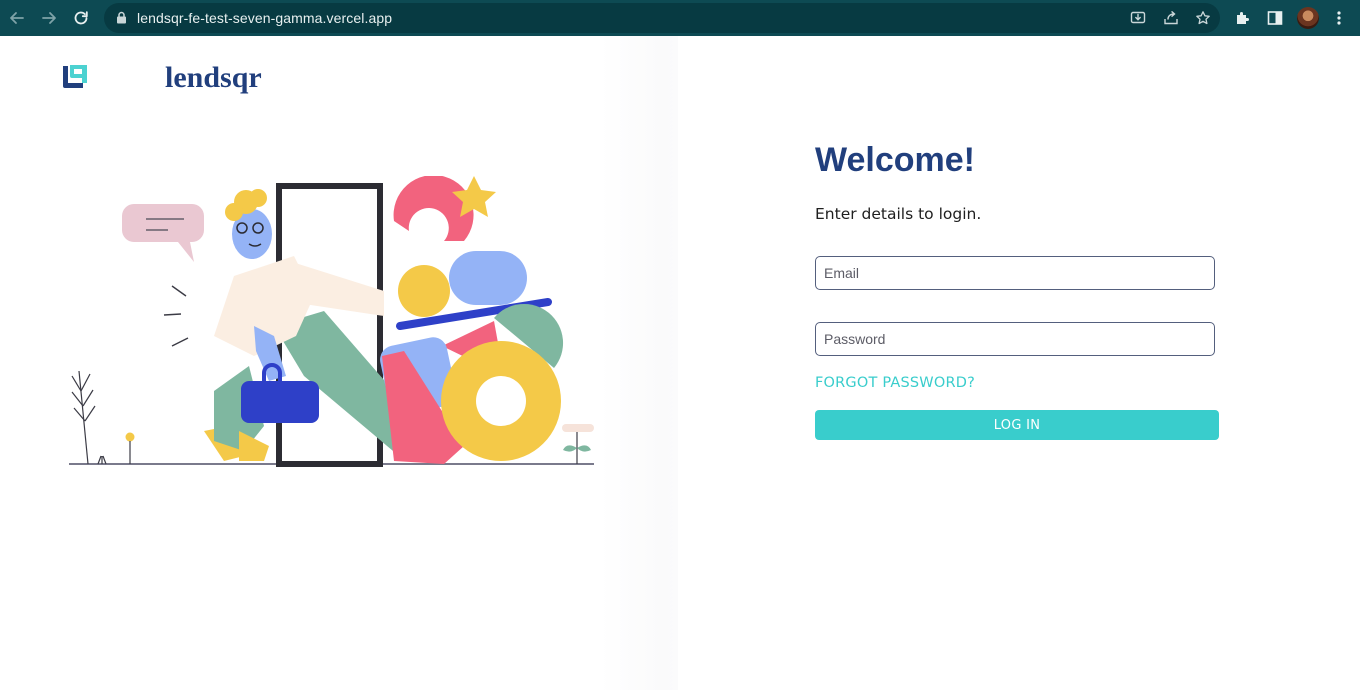 This screenshot has height=690, width=1360. What do you see at coordinates (1015, 273) in the screenshot?
I see `email-field` at bounding box center [1015, 273].